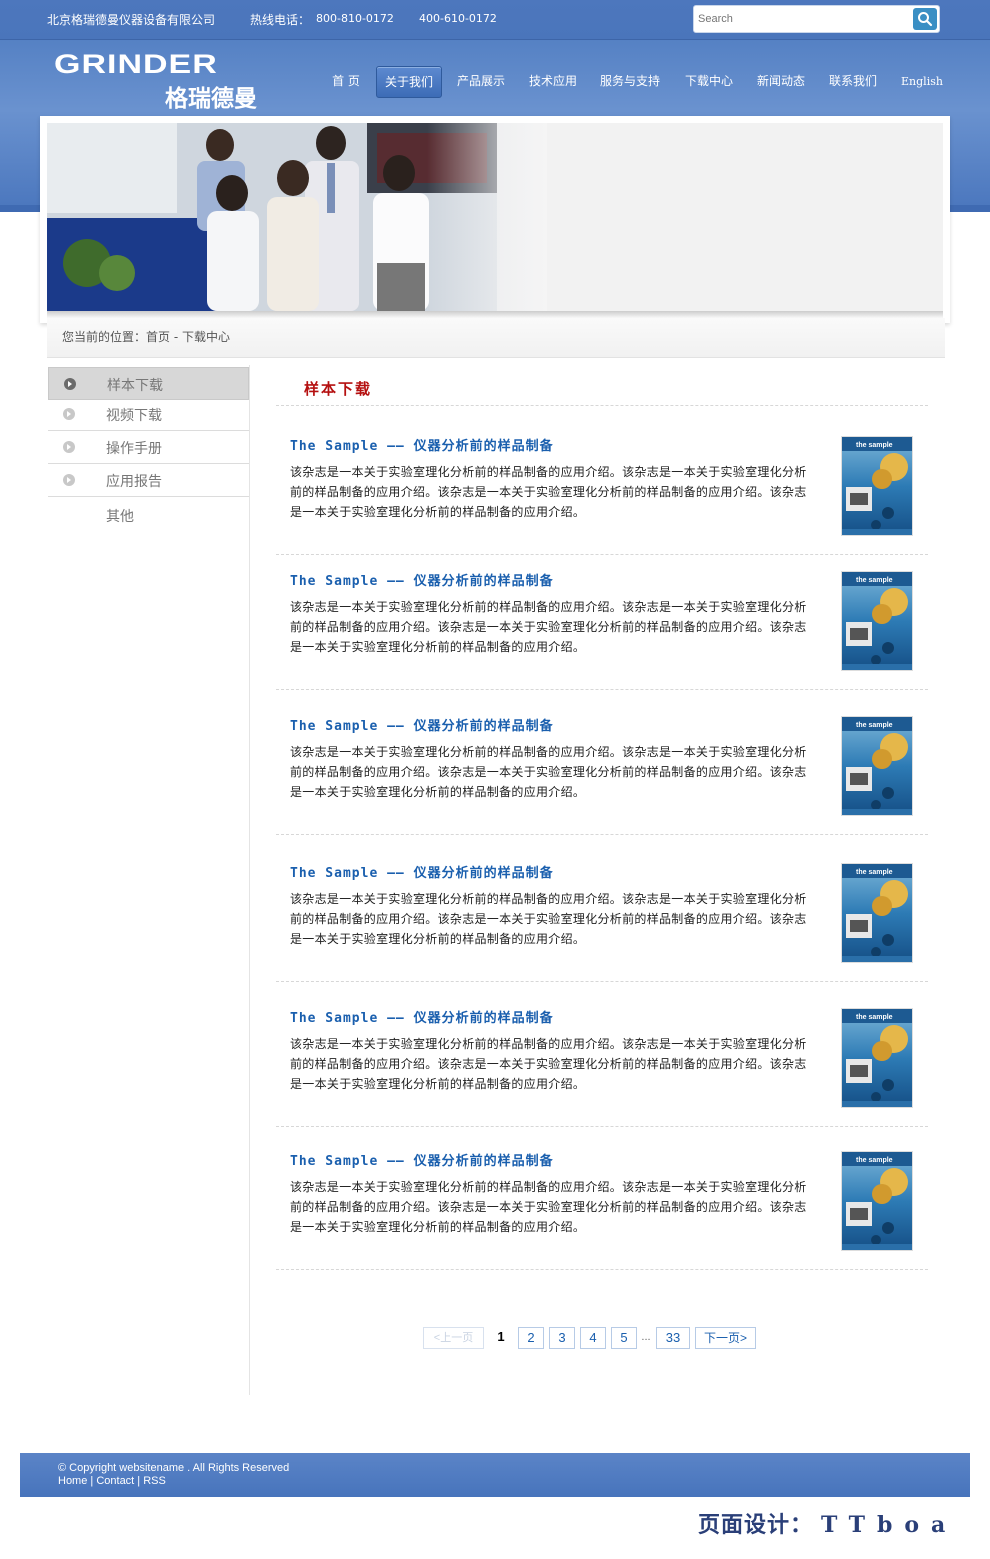 Image resolution: width=990 pixels, height=1559 pixels. I want to click on pagination-current: 1, so click(501, 1338).